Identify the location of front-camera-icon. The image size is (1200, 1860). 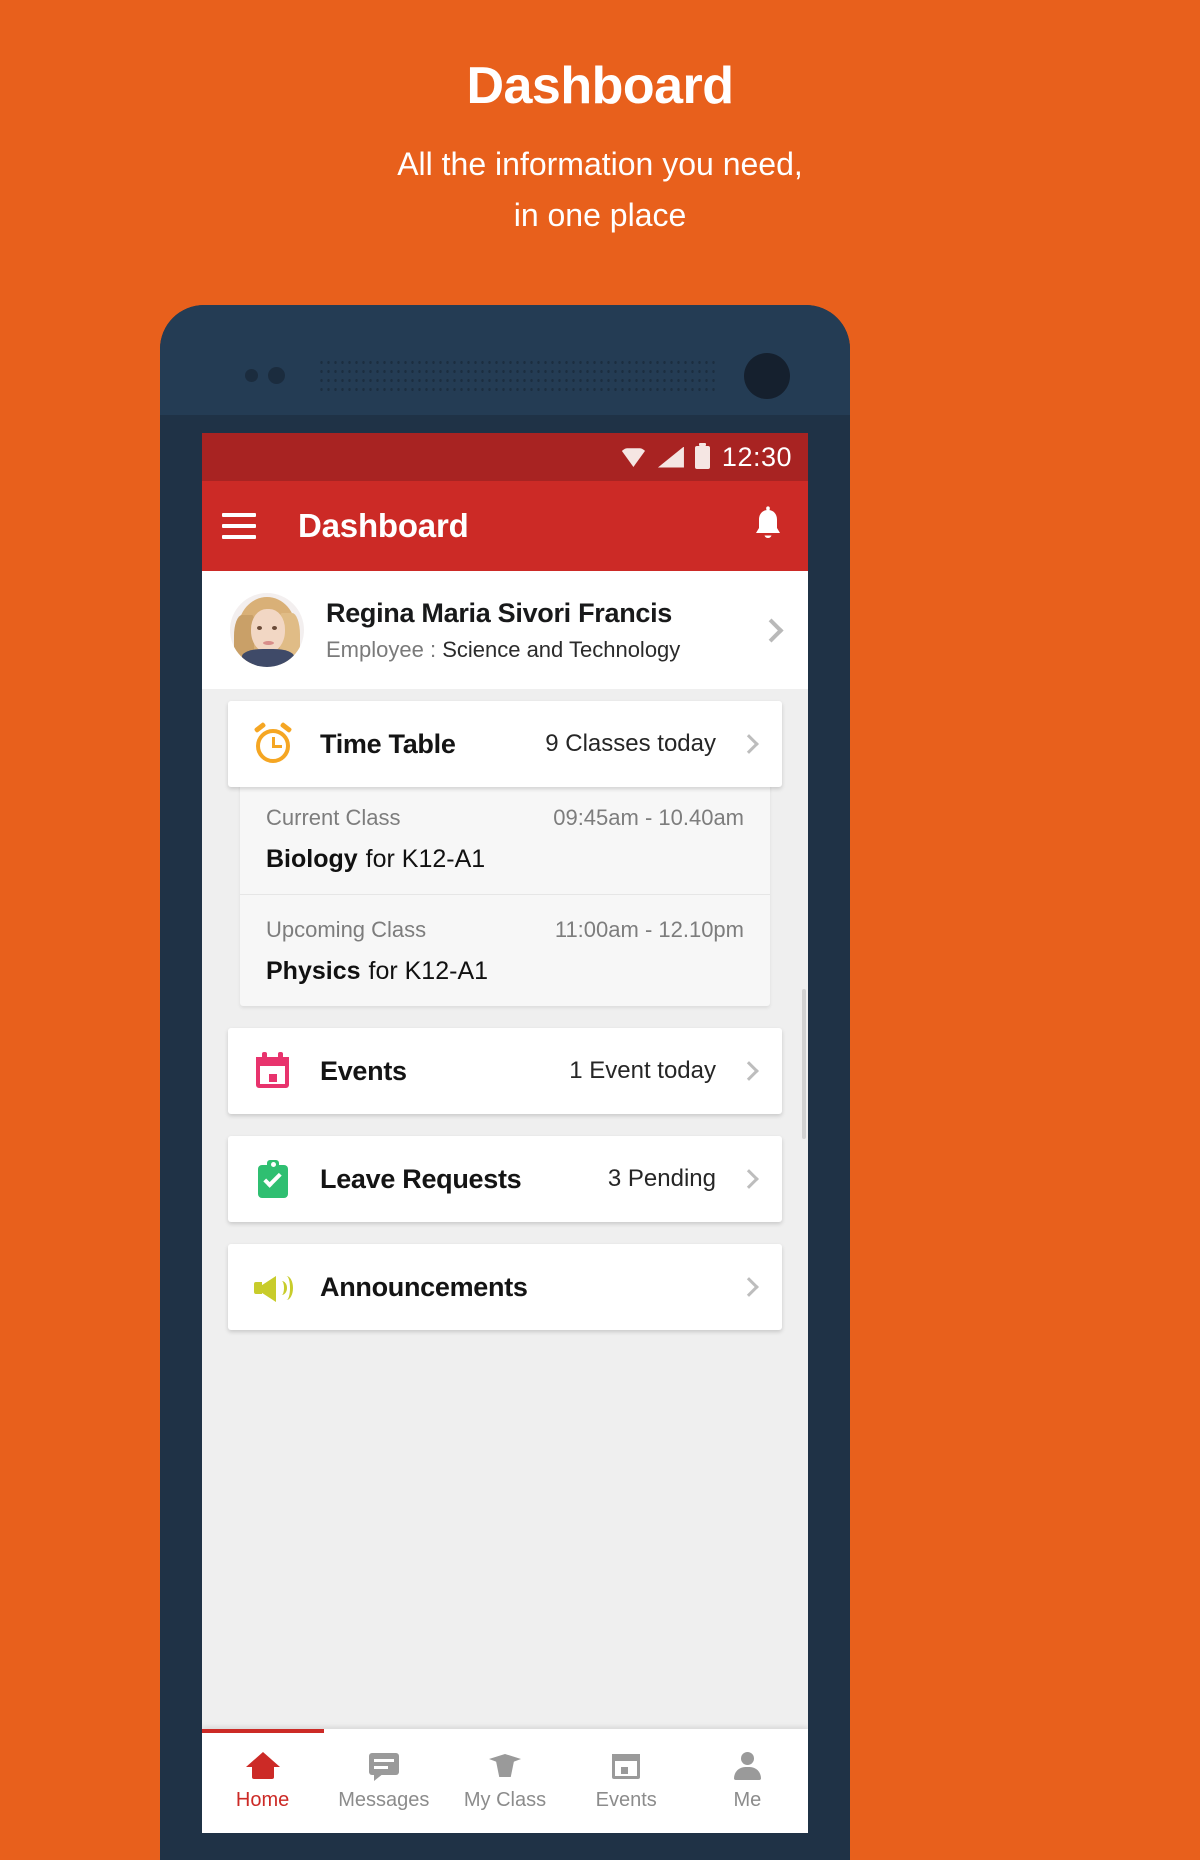
(767, 376).